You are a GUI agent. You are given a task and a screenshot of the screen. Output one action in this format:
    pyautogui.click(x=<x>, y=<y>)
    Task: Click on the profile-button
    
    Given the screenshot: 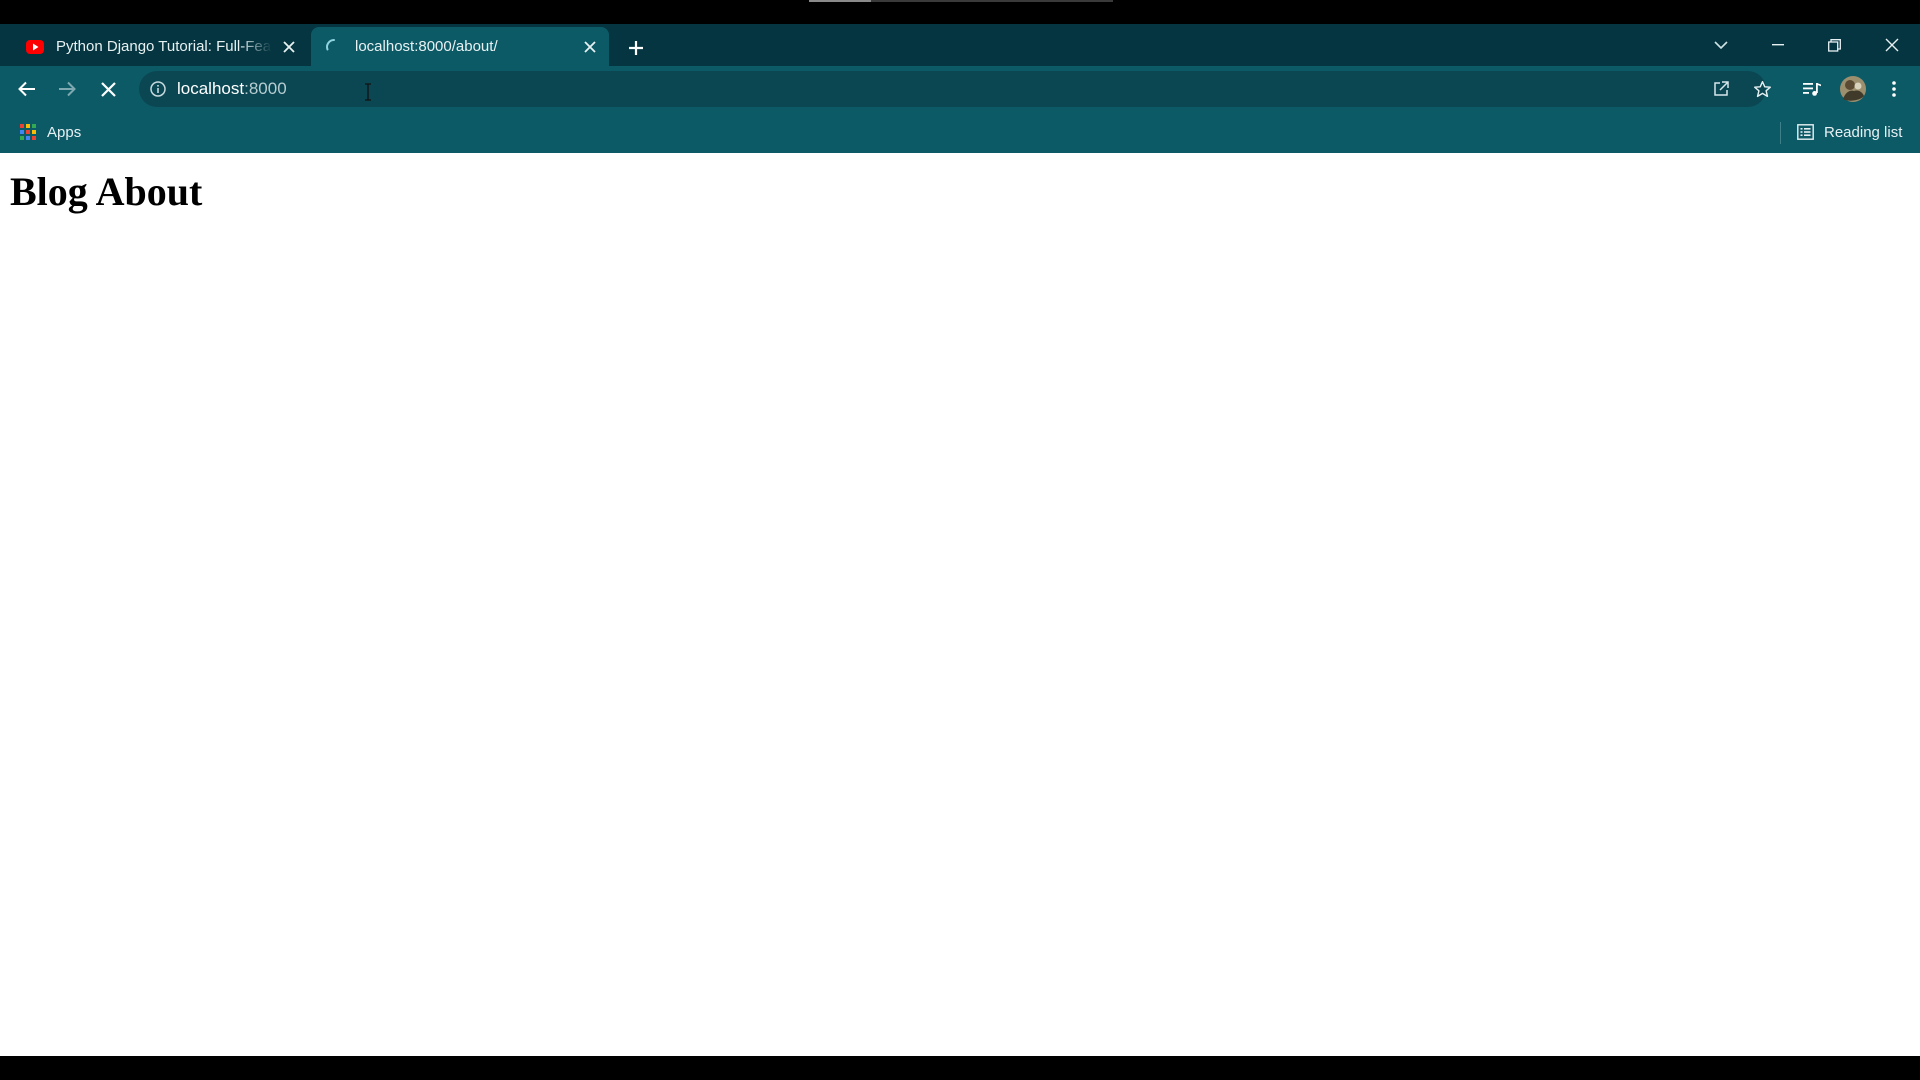 What is the action you would take?
    pyautogui.click(x=1853, y=89)
    